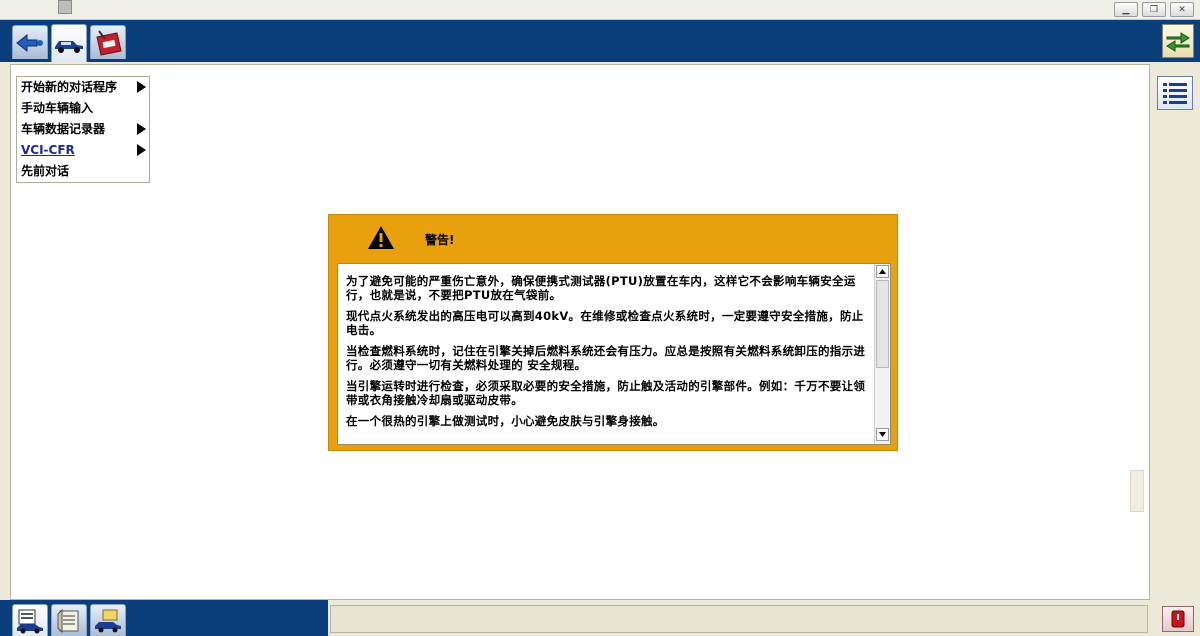  Describe the element at coordinates (63, 129) in the screenshot. I see `menu-item-label: 车辆数据记录器` at that location.